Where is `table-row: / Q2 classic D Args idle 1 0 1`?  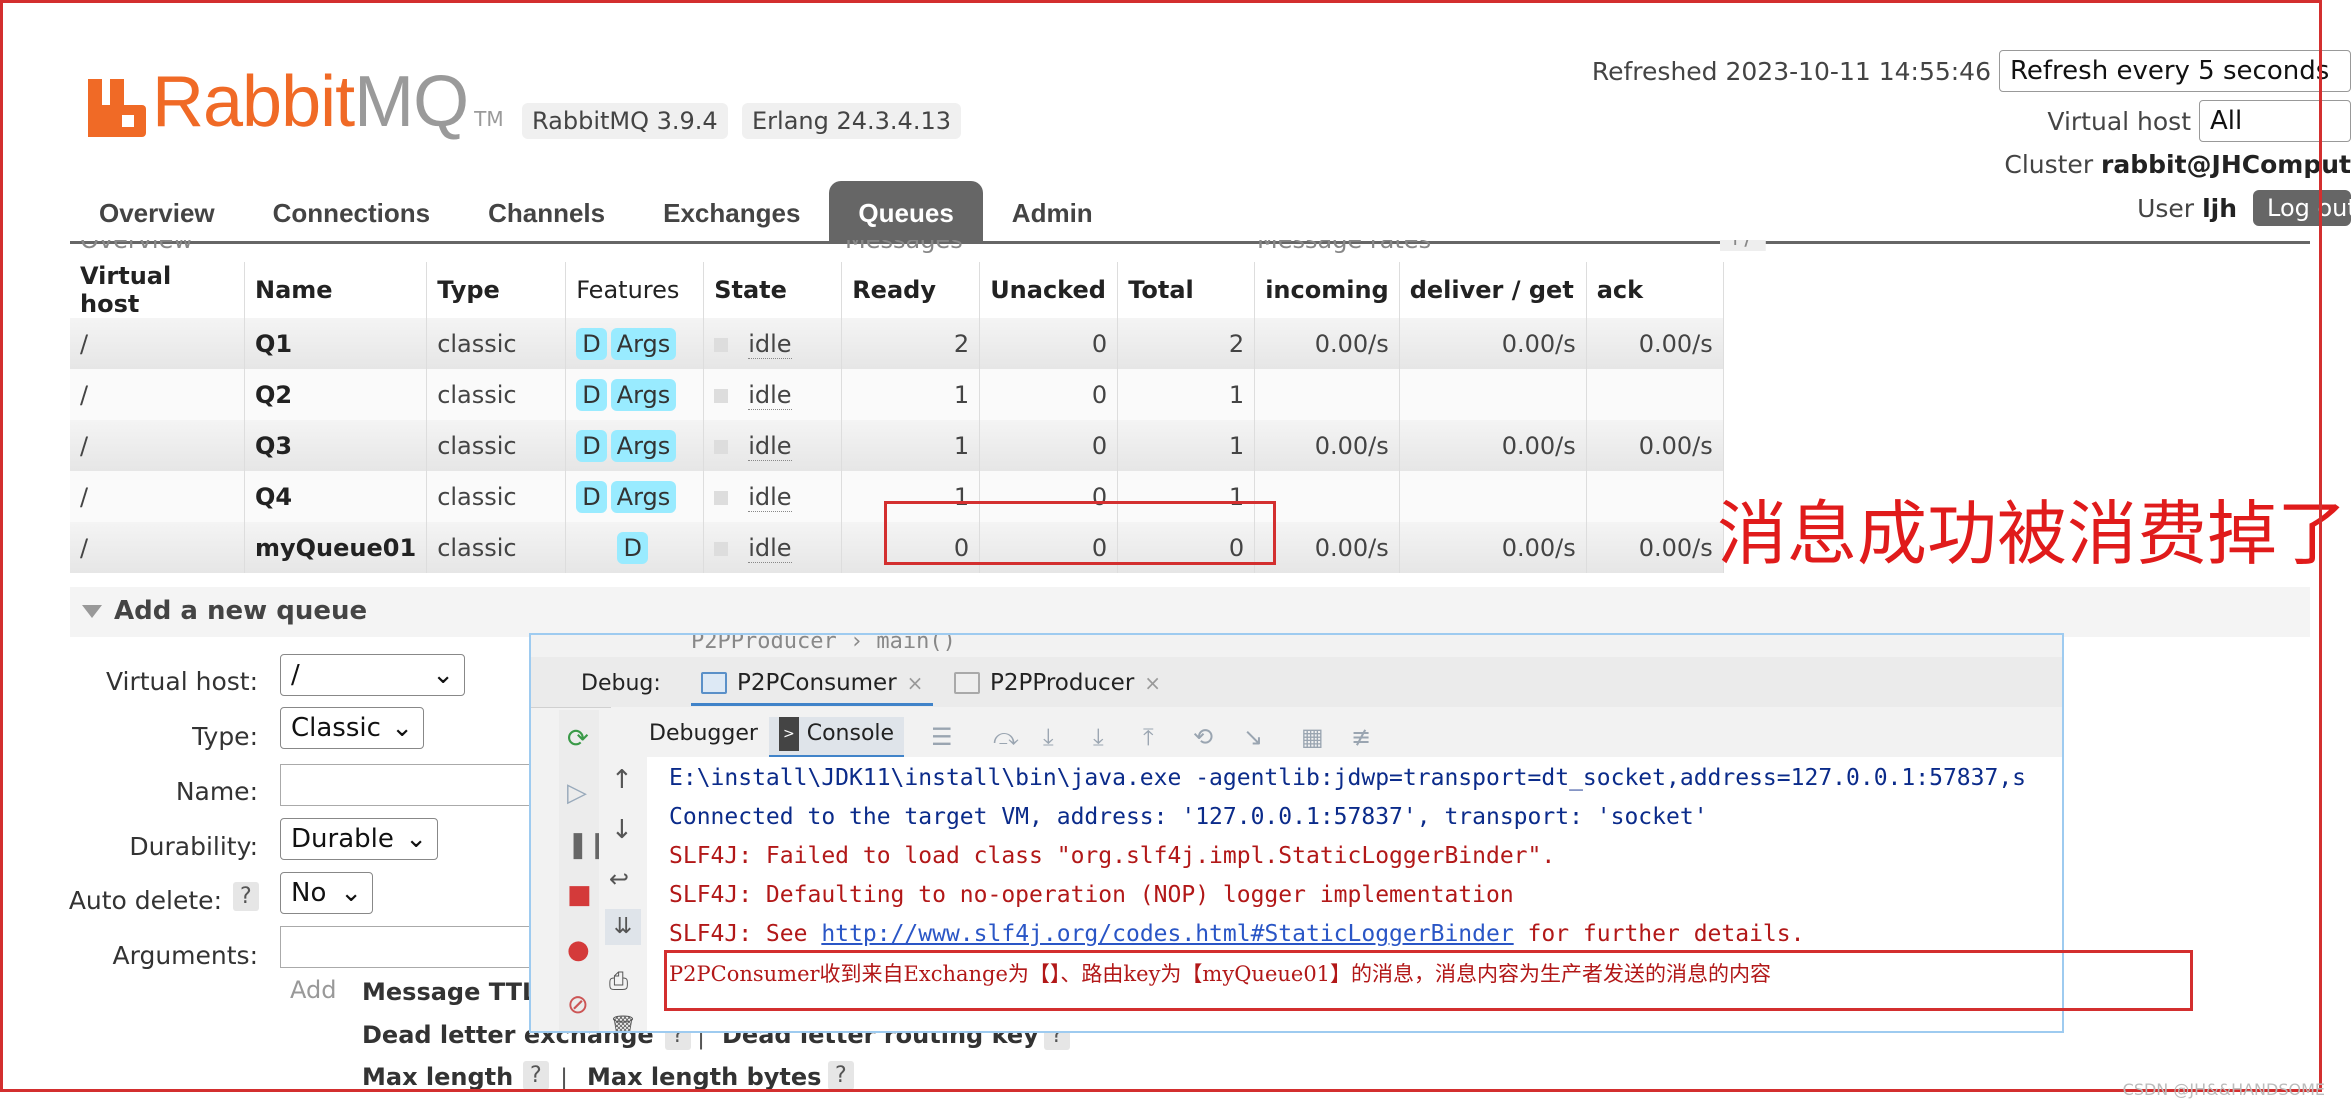 table-row: / Q2 classic D Args idle 1 0 1 is located at coordinates (897, 394).